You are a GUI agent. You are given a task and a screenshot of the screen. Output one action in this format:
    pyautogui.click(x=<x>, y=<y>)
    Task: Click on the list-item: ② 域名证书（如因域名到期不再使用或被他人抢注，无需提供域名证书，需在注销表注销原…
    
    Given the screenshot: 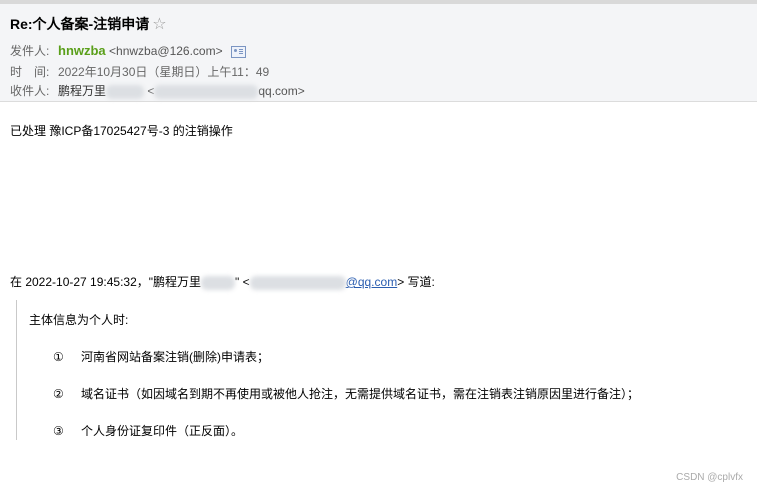 What is the action you would take?
    pyautogui.click(x=346, y=393)
    